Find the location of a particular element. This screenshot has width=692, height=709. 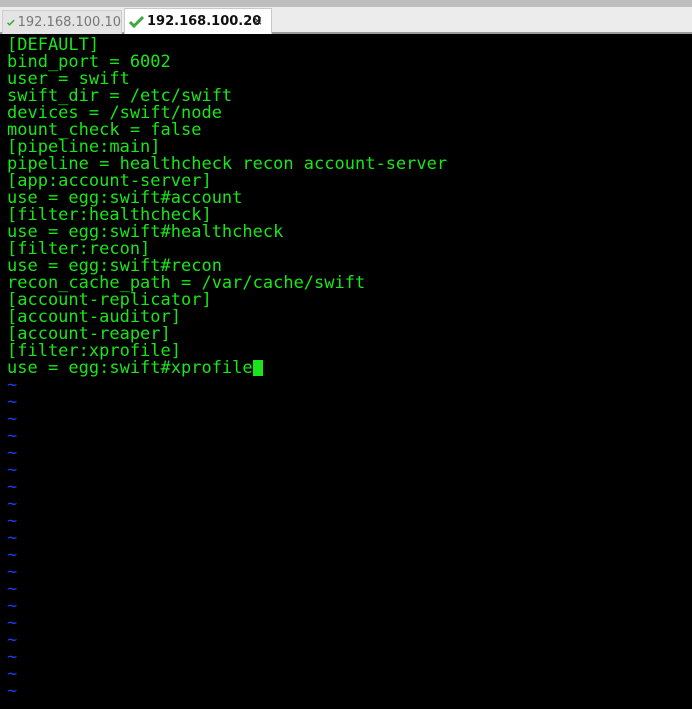

close-icon: × is located at coordinates (257, 21).